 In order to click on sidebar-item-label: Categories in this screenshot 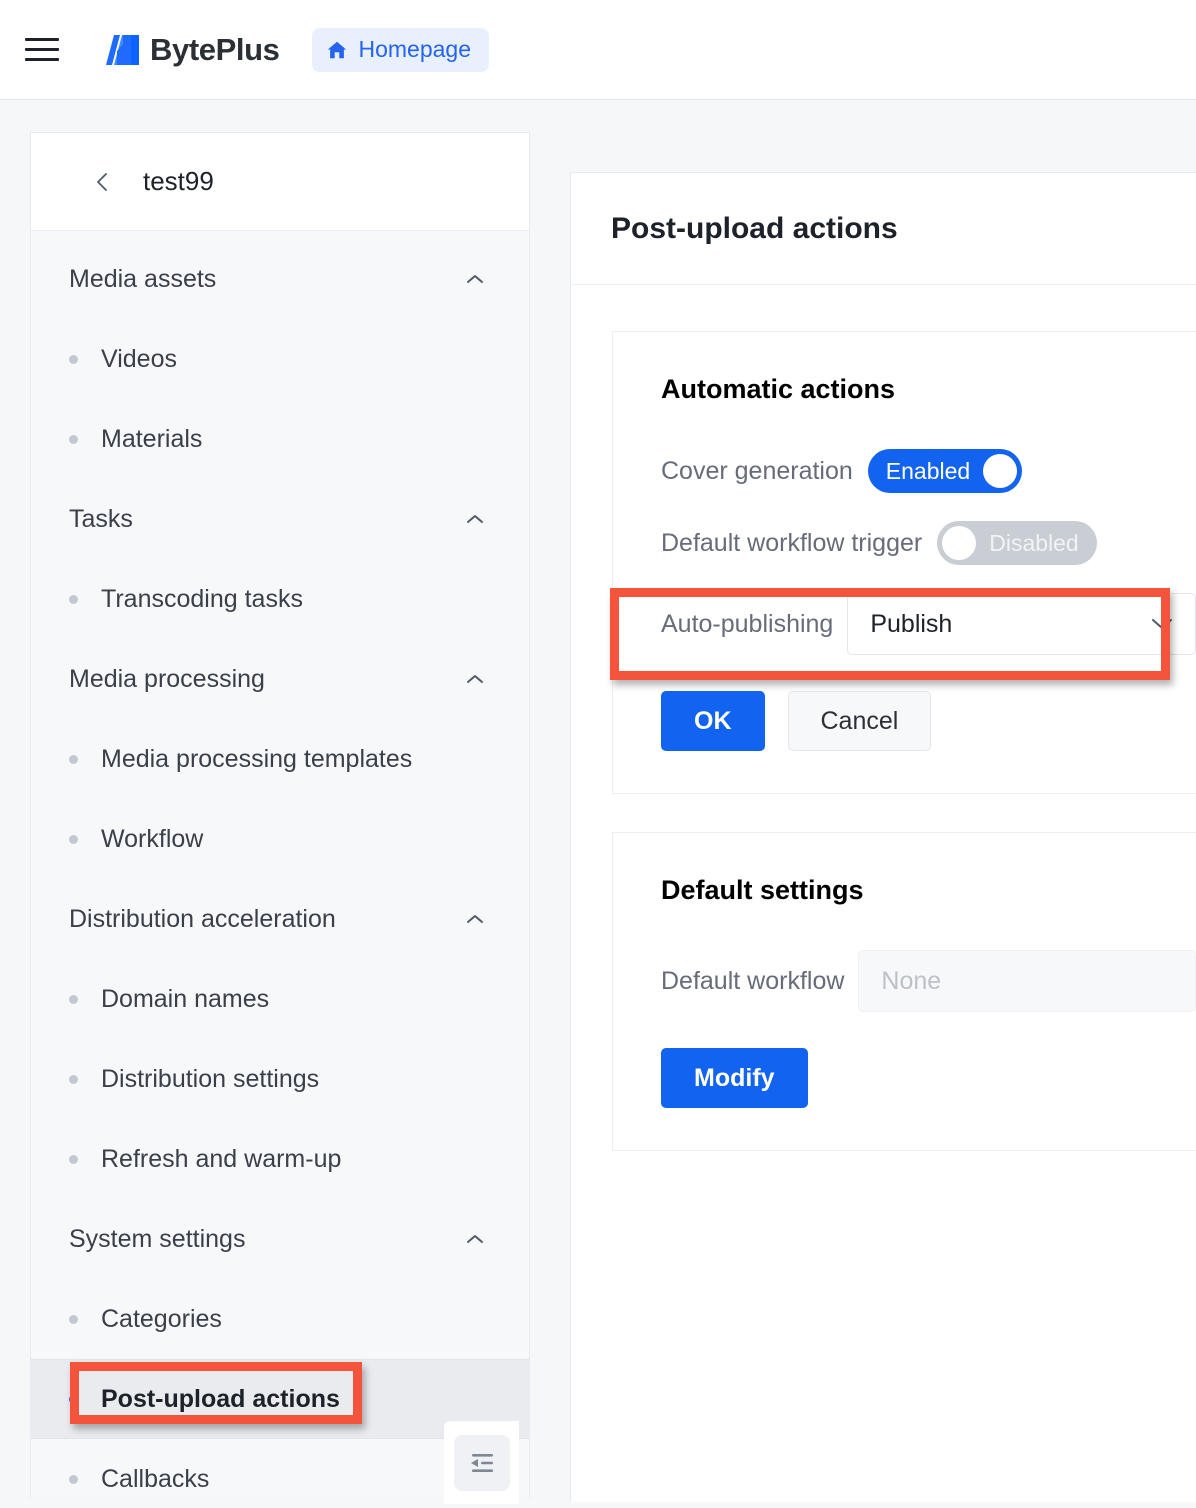, I will do `click(161, 1318)`.